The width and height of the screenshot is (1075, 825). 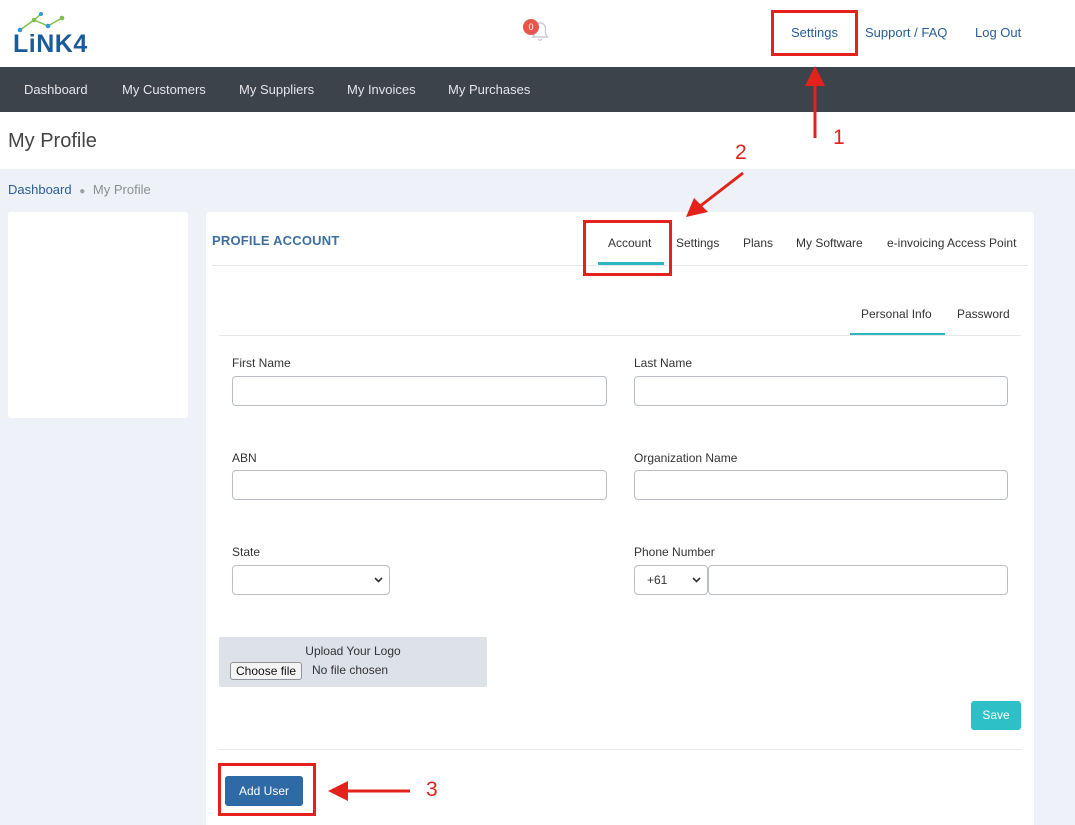 What do you see at coordinates (758, 243) in the screenshot?
I see `tab-plans: Plans` at bounding box center [758, 243].